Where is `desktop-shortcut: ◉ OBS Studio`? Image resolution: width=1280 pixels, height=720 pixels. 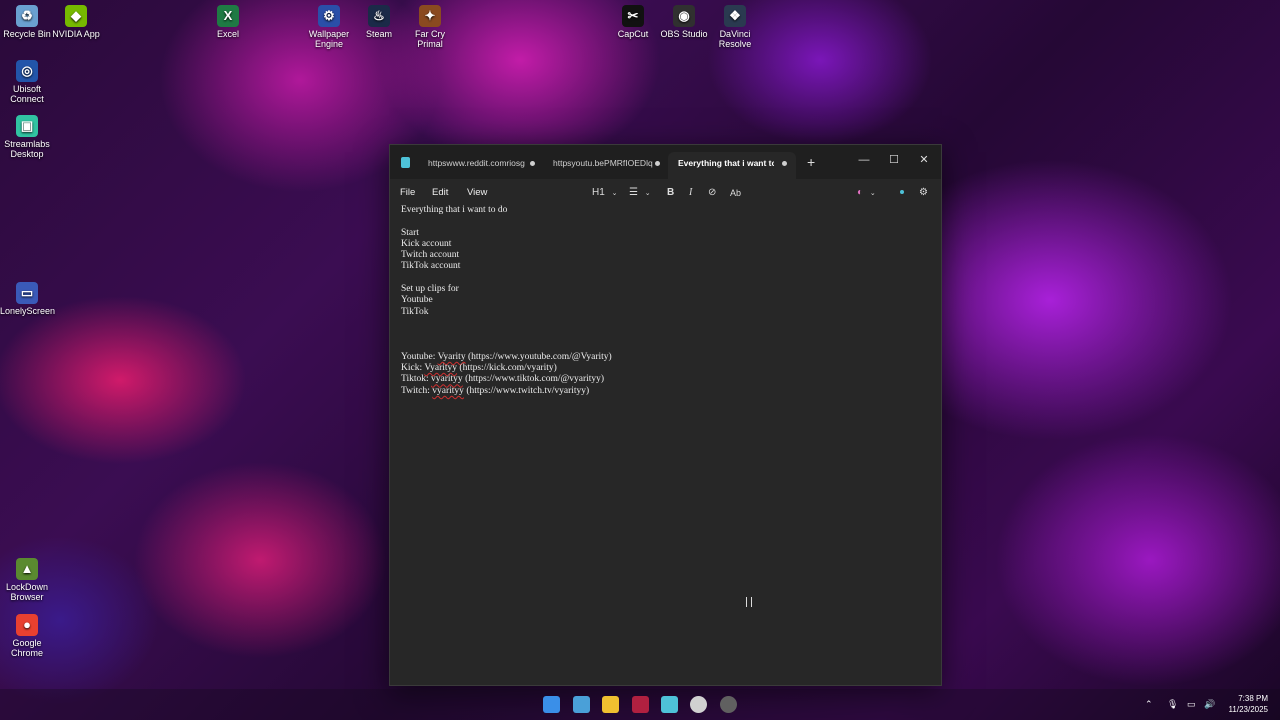
desktop-shortcut: ◉ OBS Studio is located at coordinates (684, 22).